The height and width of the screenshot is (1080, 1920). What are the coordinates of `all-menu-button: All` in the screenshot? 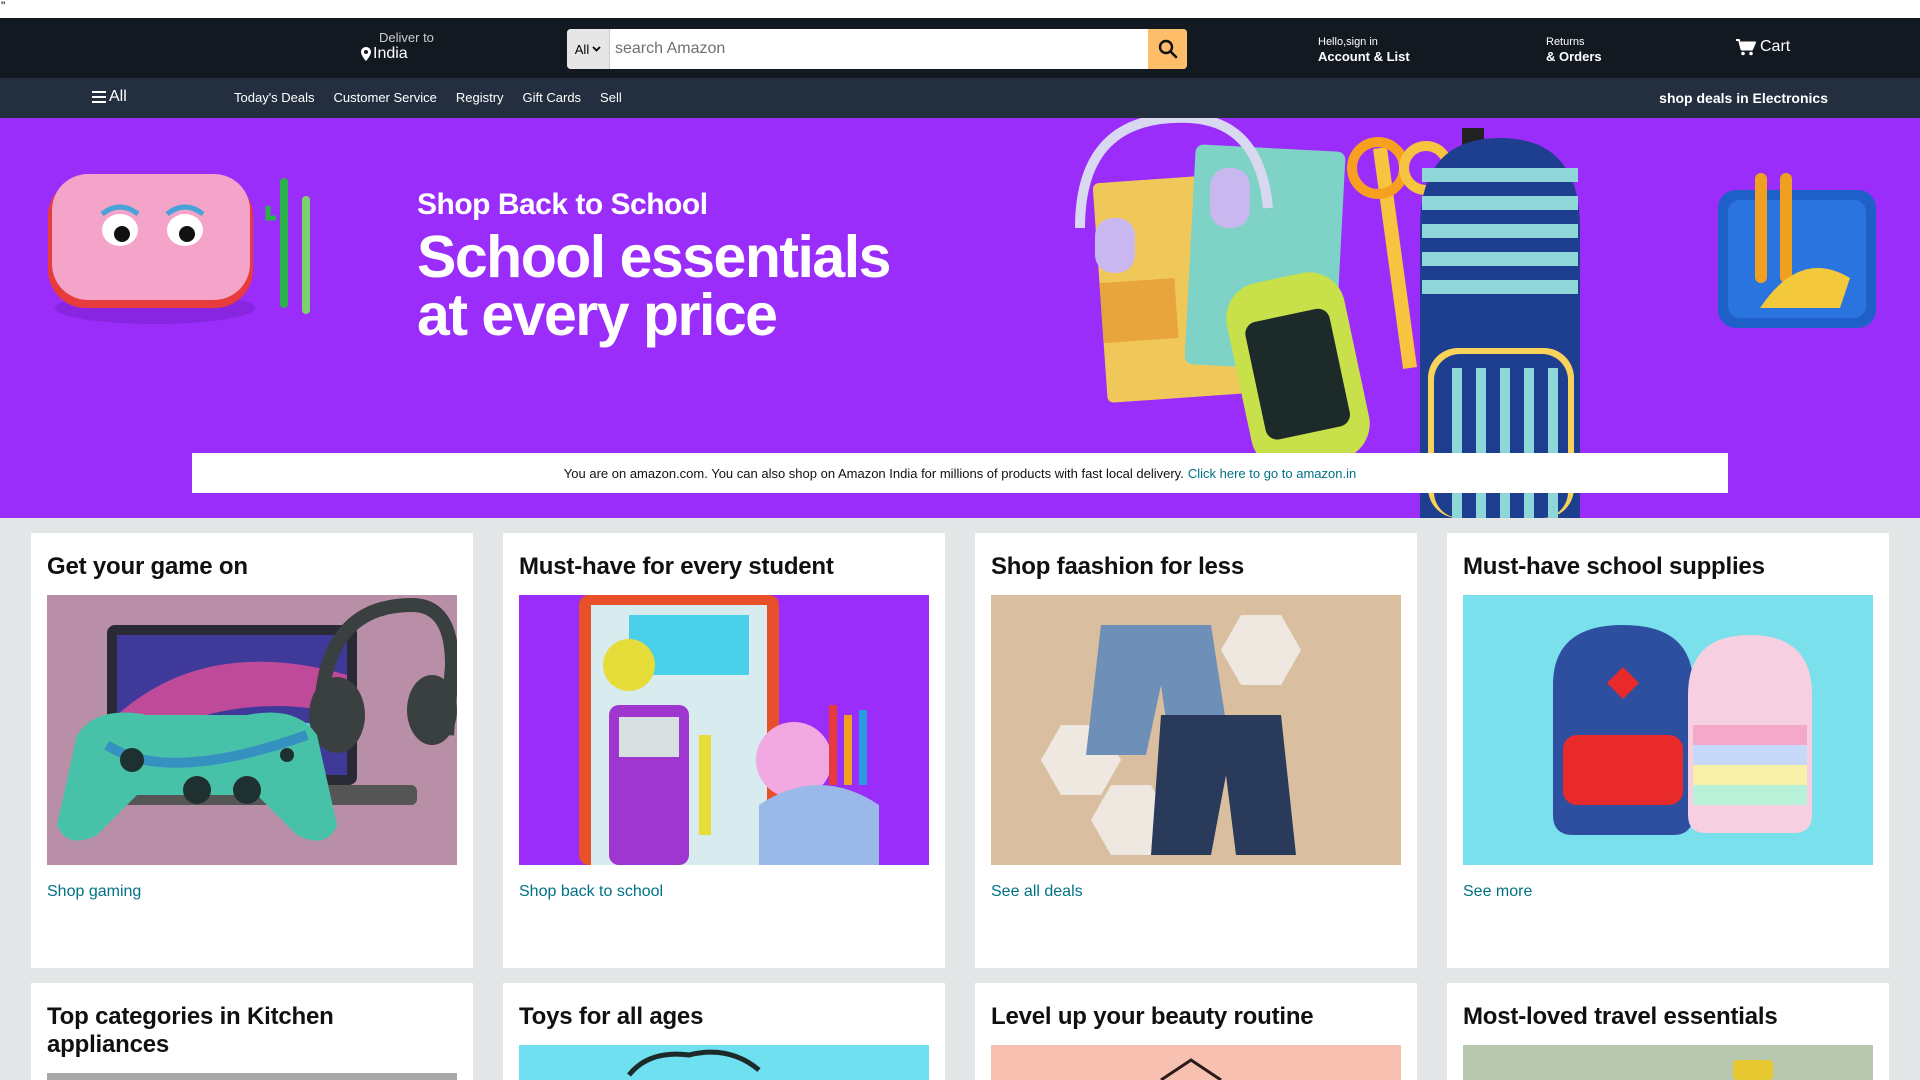 It's located at (109, 97).